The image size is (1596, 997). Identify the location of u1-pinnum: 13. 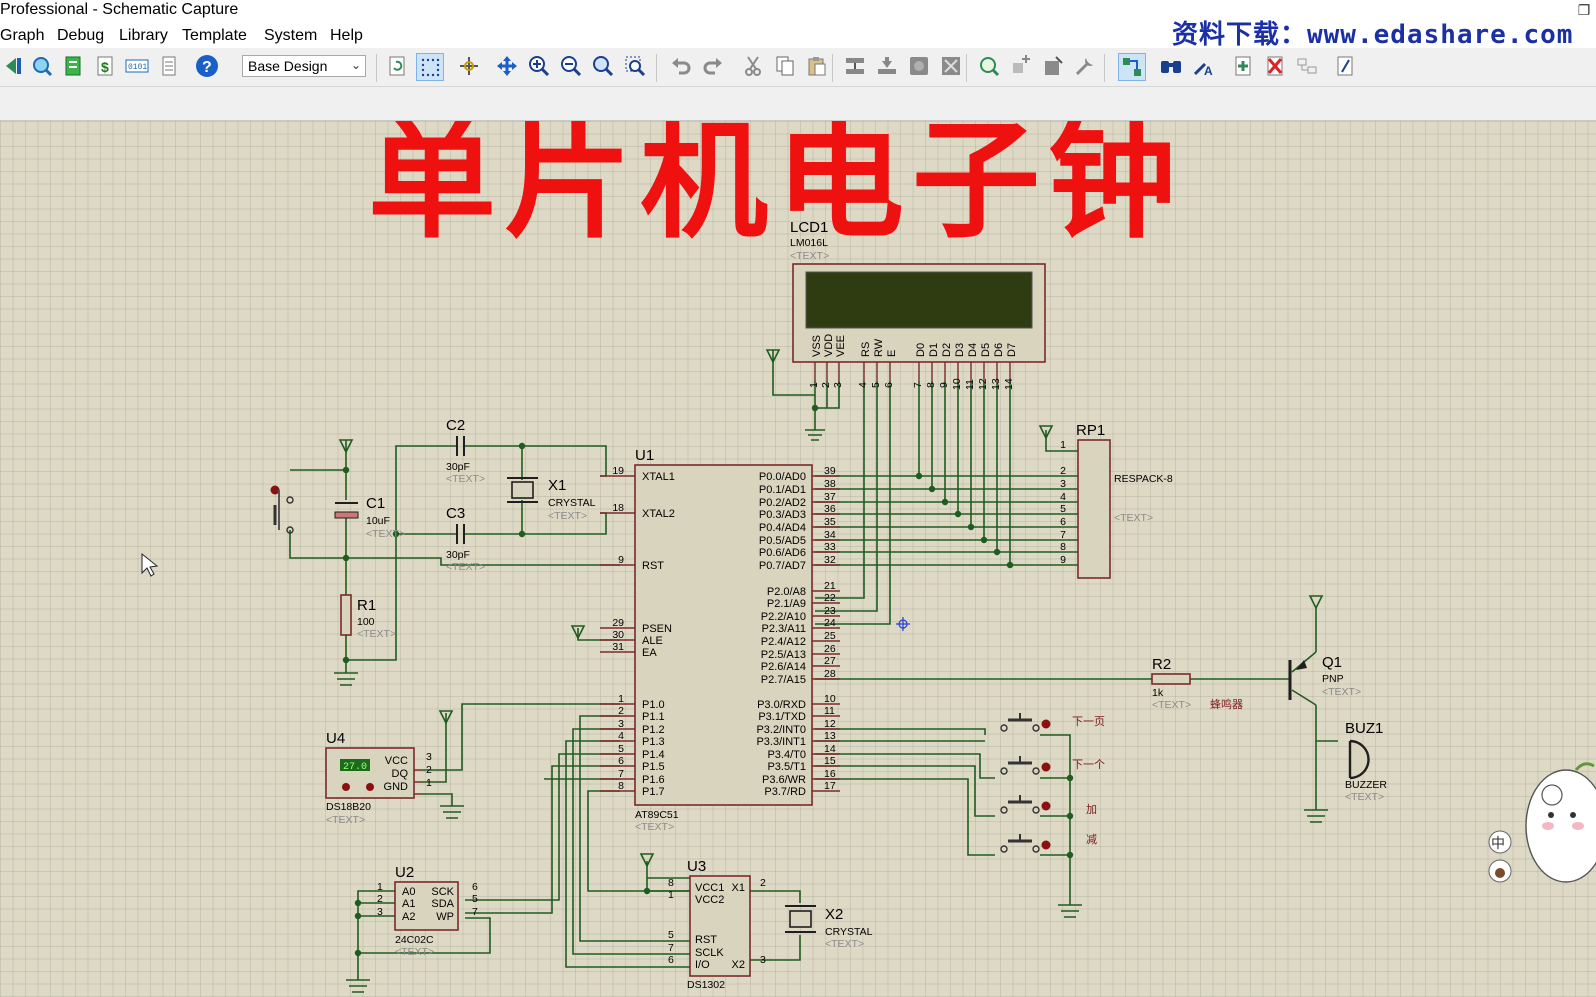
(830, 736).